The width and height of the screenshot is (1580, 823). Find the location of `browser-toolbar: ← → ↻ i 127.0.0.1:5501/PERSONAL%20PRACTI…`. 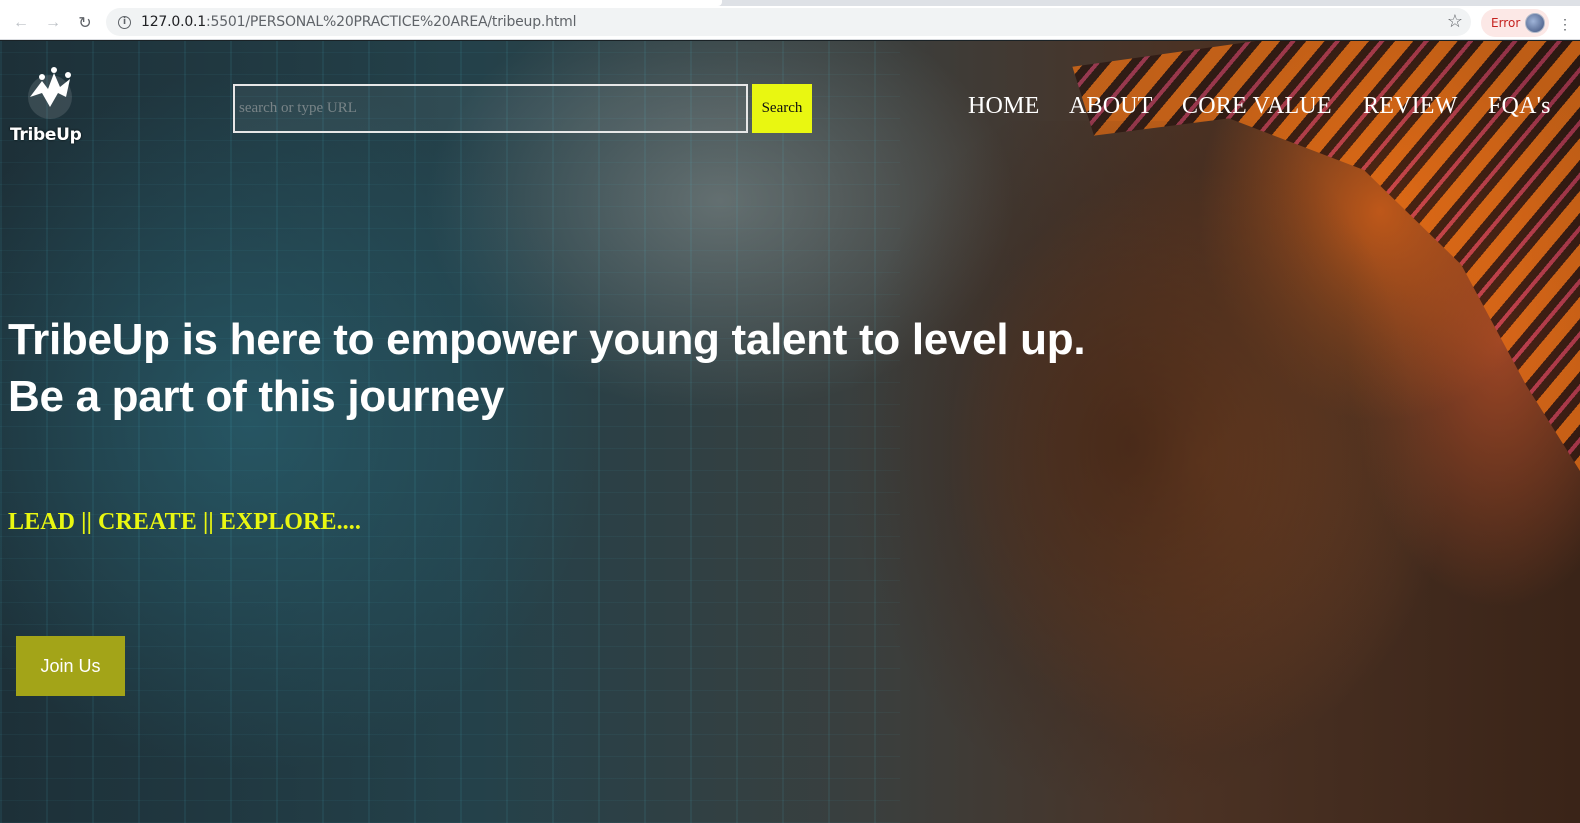

browser-toolbar: ← → ↻ i 127.0.0.1:5501/PERSONAL%20PRACTI… is located at coordinates (790, 23).